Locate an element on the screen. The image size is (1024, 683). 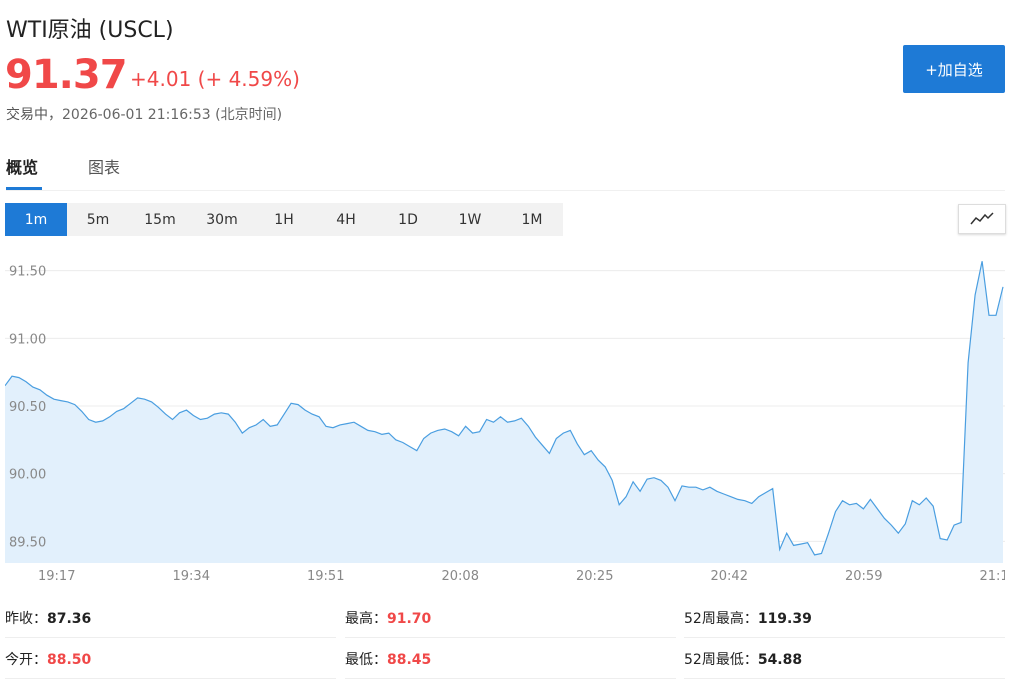
stat-prev-close: 昨收：87.36 is located at coordinates (48, 618).